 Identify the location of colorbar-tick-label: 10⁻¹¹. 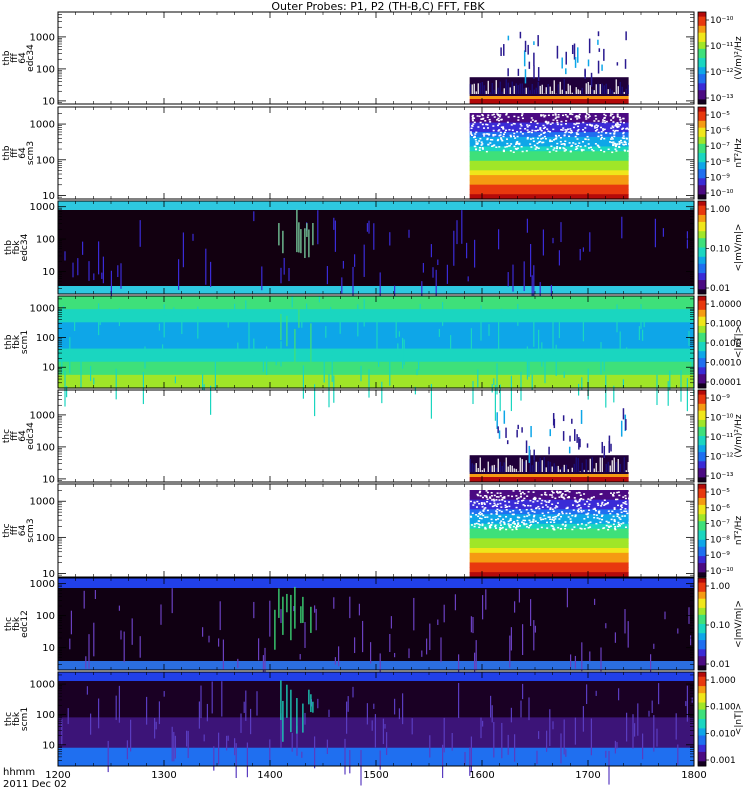
(722, 438).